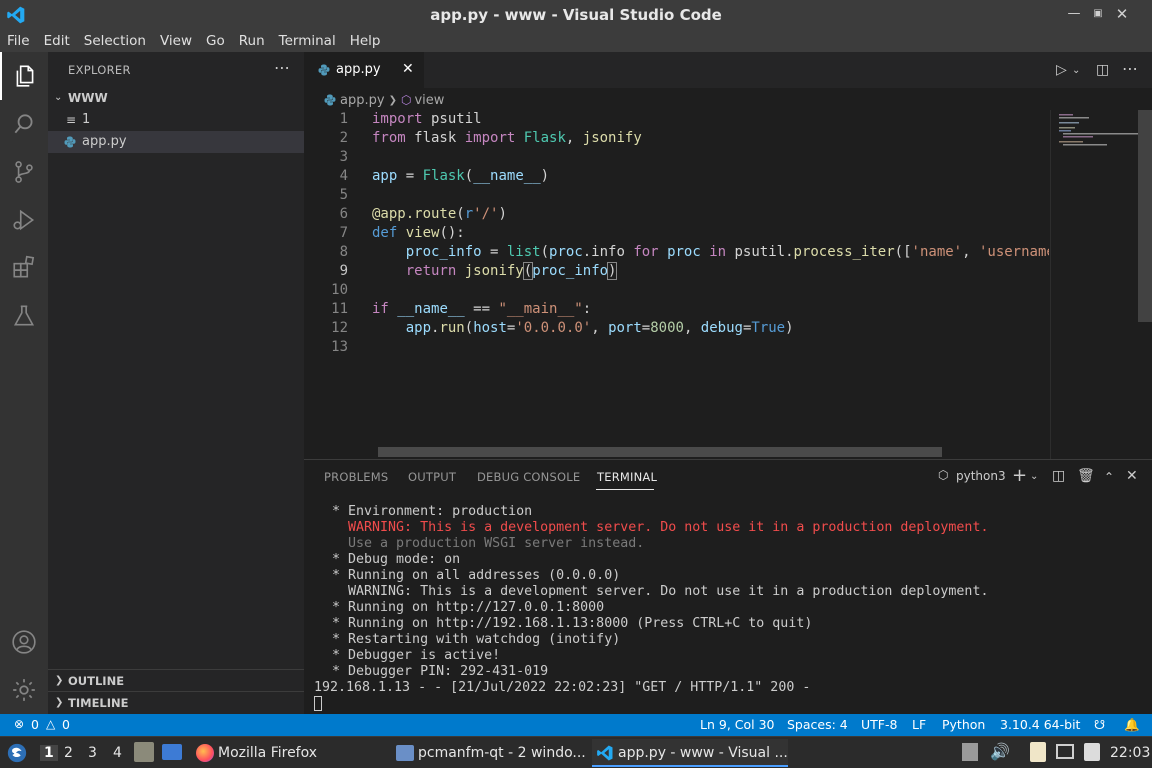 The height and width of the screenshot is (768, 1152). Describe the element at coordinates (472, 575) in the screenshot. I see `terminal-line: * Running on all addresses (0.0.0.0)` at that location.